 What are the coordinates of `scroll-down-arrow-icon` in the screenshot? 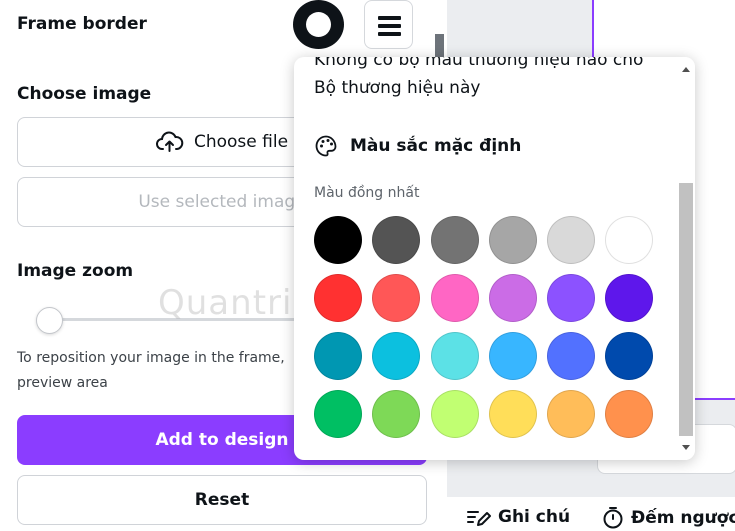 It's located at (686, 447).